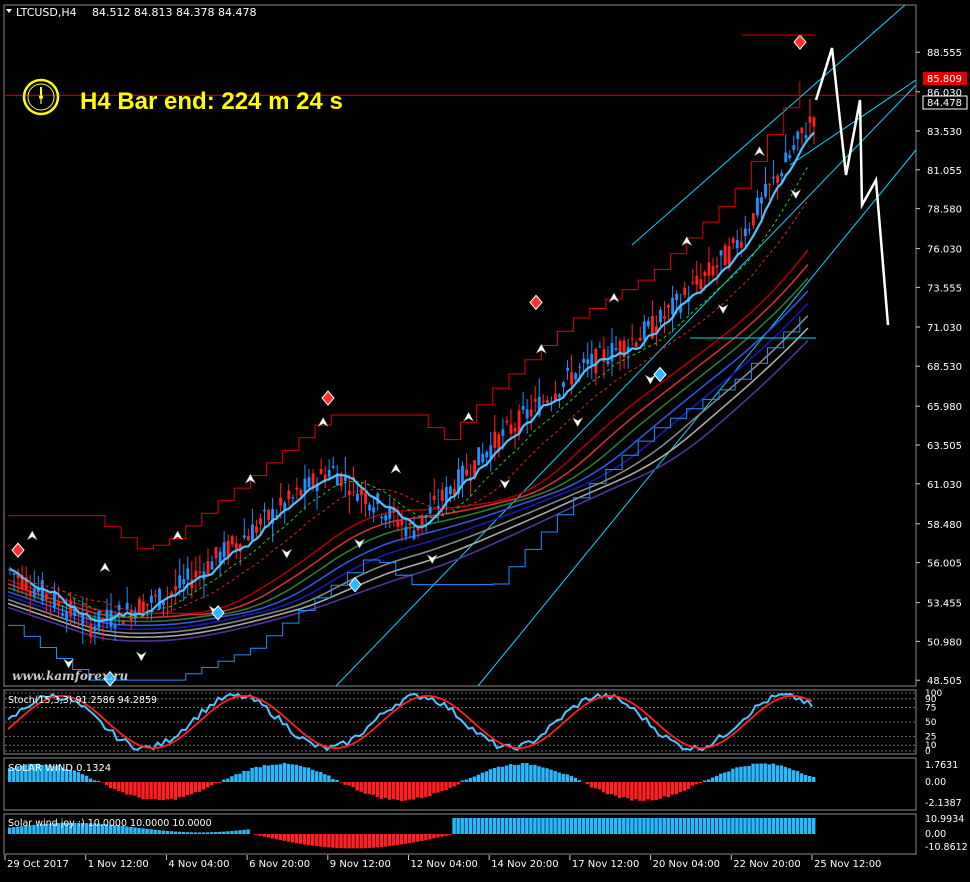 This screenshot has width=970, height=882. I want to click on solar-tick-label: 1.7631, so click(941, 765).